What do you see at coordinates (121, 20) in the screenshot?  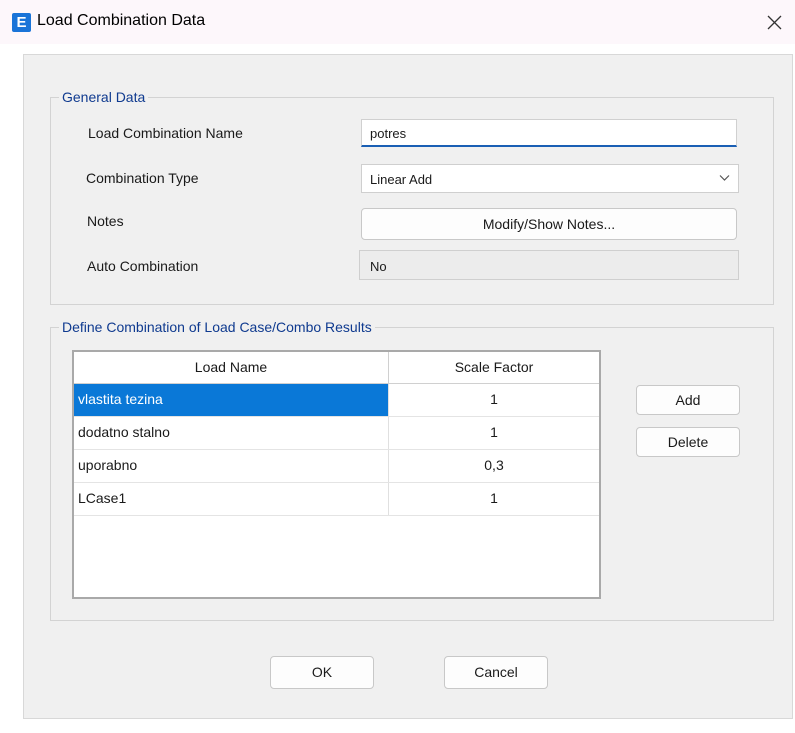 I see `window-title: Load Combination Data` at bounding box center [121, 20].